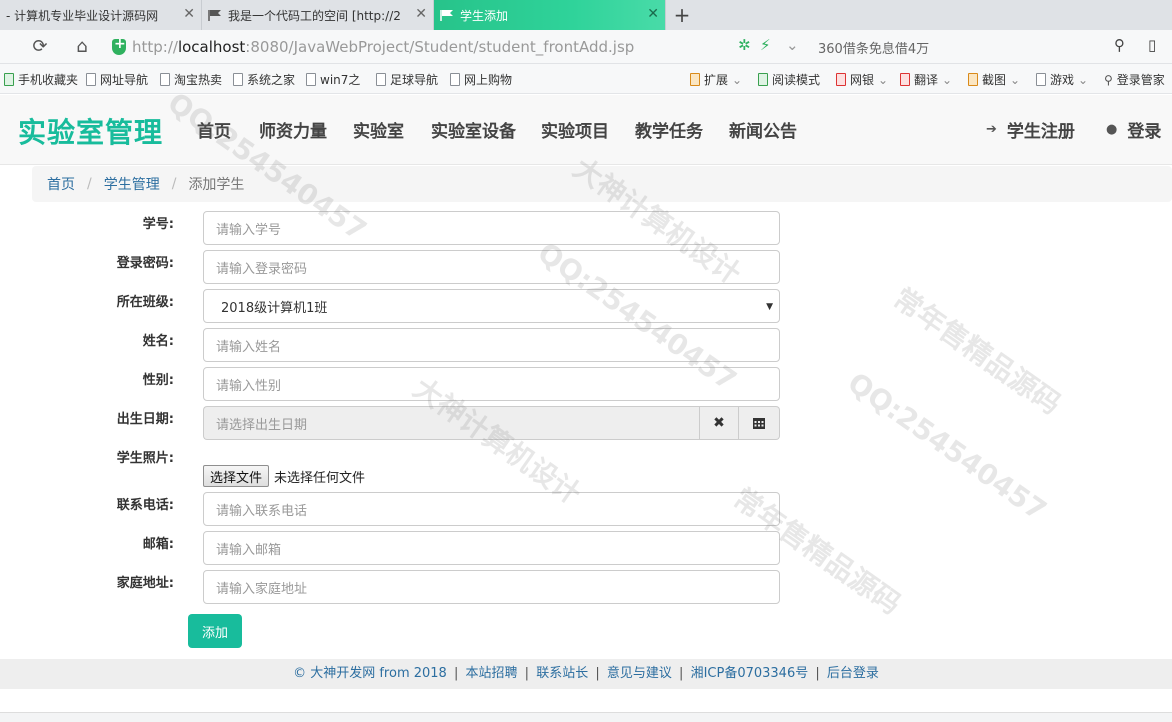 This screenshot has width=1172, height=722. What do you see at coordinates (119, 45) in the screenshot?
I see `shield-icon` at bounding box center [119, 45].